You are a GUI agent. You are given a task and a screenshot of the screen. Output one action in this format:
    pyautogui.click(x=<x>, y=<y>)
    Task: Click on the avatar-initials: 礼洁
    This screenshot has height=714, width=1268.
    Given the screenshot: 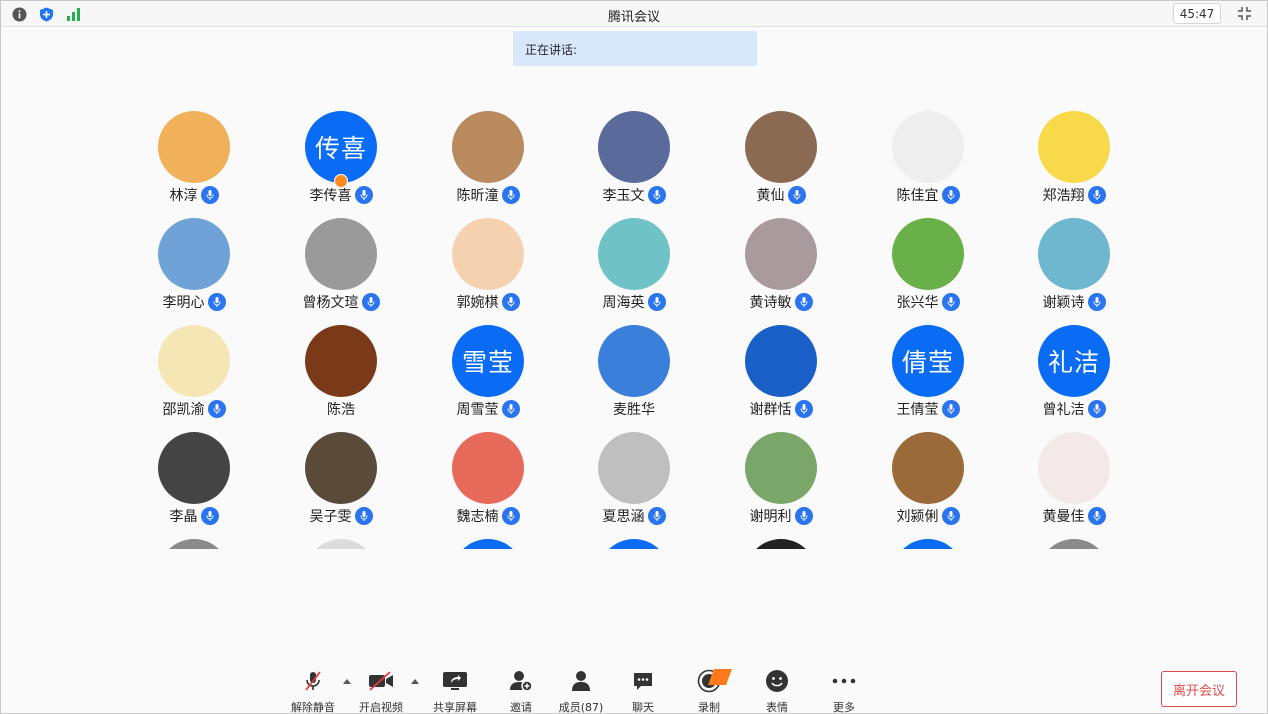 What is the action you would take?
    pyautogui.click(x=1073, y=362)
    